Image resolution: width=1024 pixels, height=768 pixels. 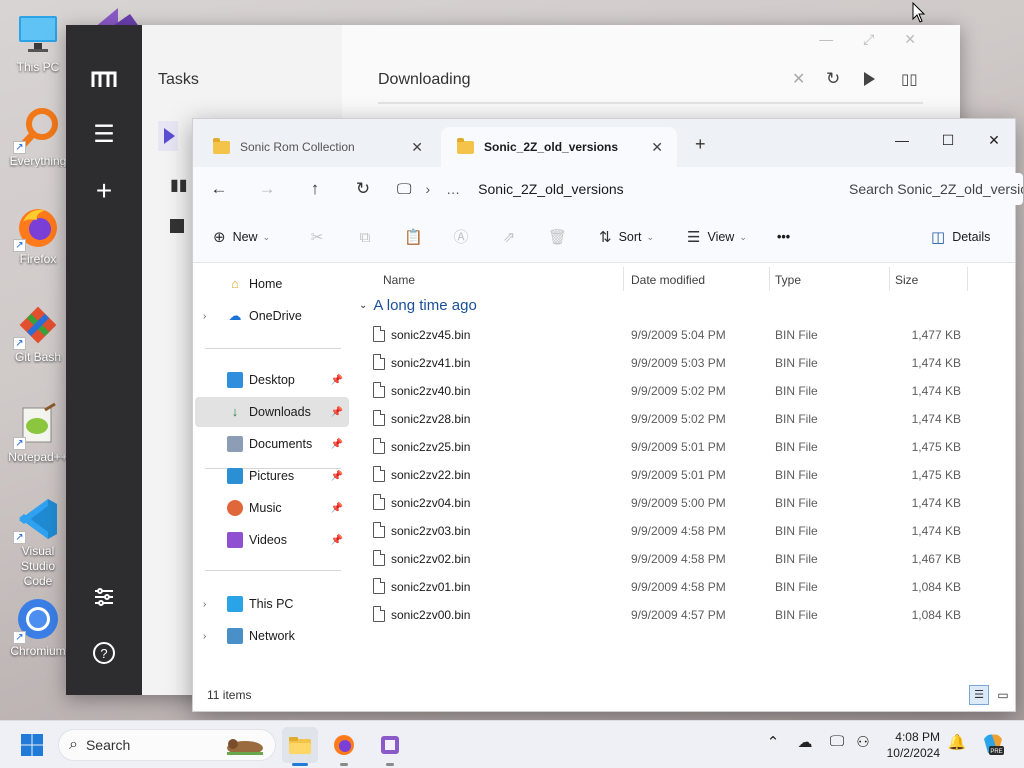 I want to click on nav-item-onedrive: › ☁ OneDrive, so click(x=272, y=316).